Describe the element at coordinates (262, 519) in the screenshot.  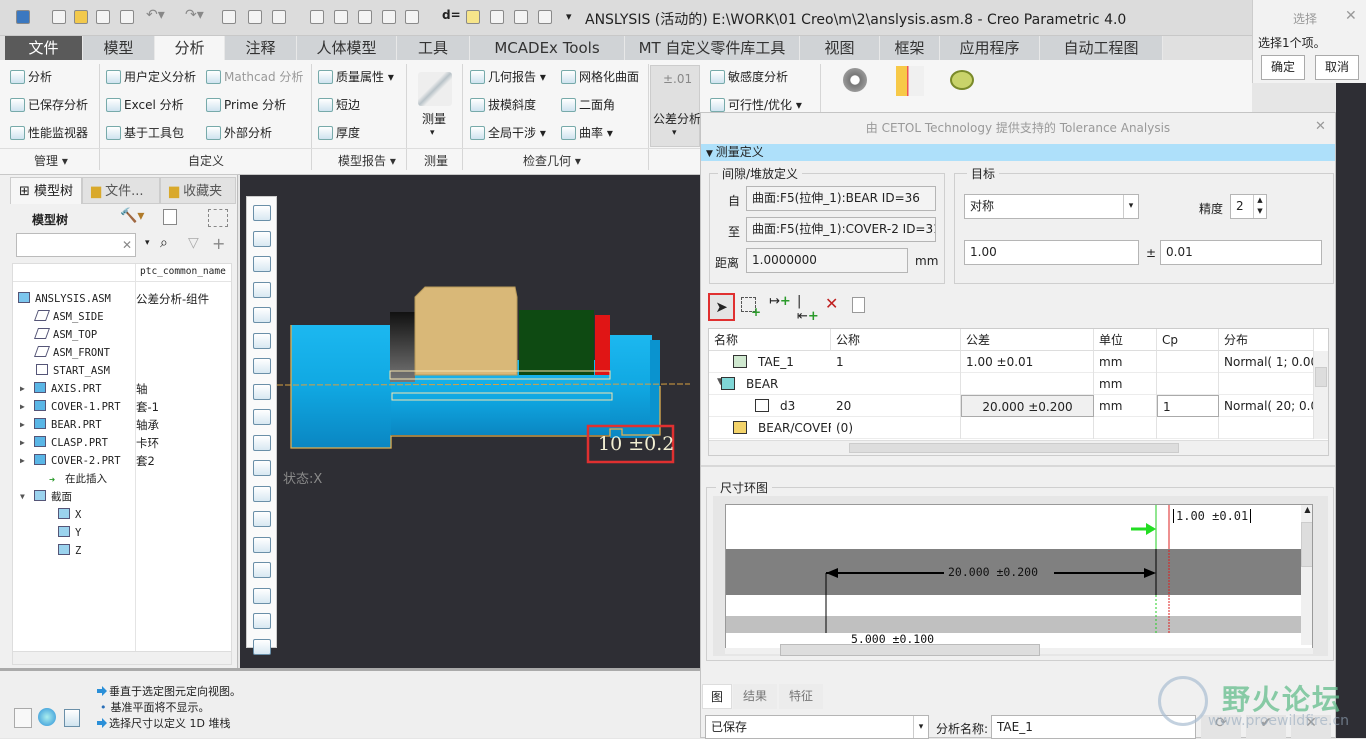
I see `perspective-icon` at that location.